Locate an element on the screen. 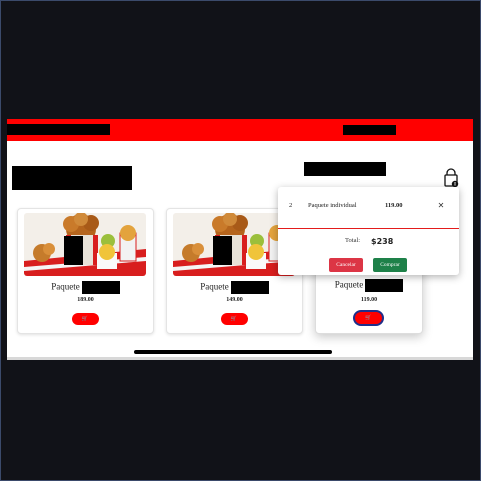  total-label: Total: is located at coordinates (353, 240).